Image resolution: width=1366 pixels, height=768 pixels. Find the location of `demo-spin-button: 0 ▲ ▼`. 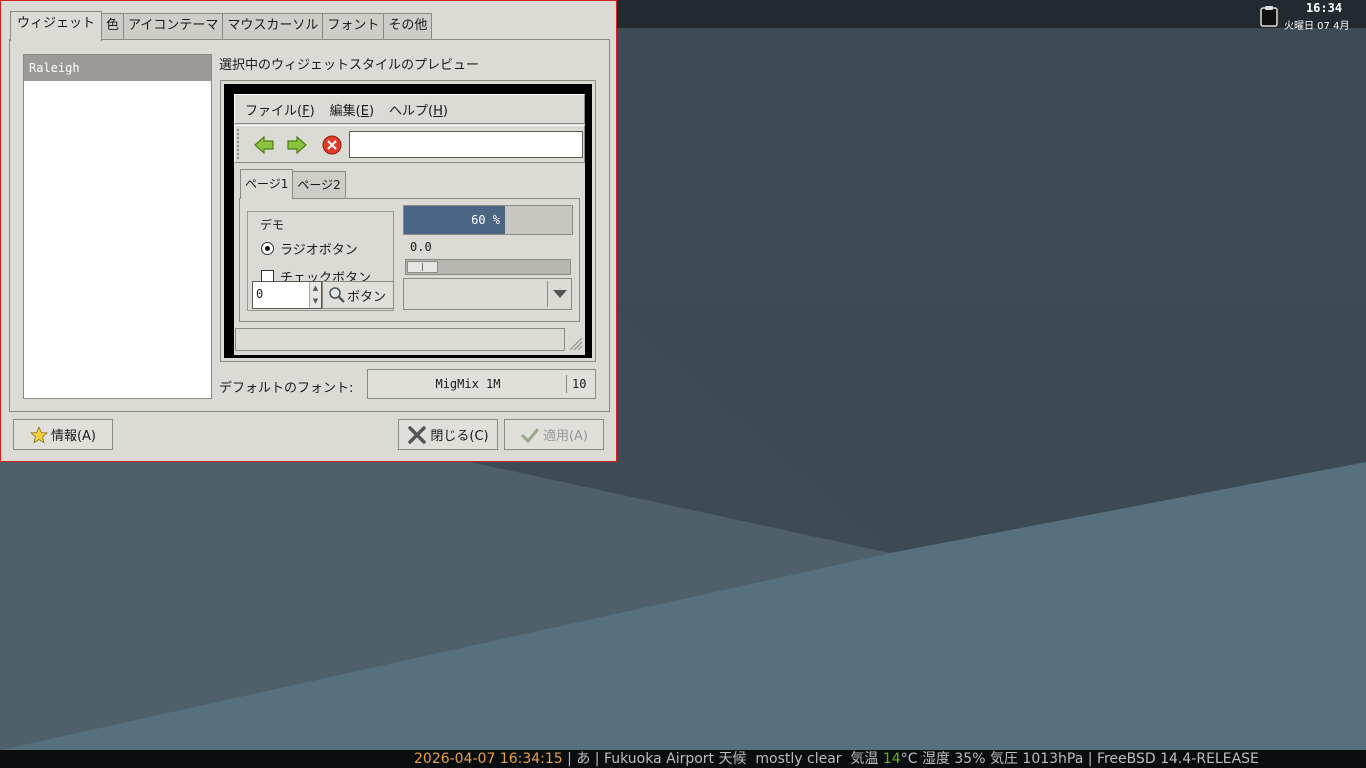

demo-spin-button: 0 ▲ ▼ is located at coordinates (287, 295).